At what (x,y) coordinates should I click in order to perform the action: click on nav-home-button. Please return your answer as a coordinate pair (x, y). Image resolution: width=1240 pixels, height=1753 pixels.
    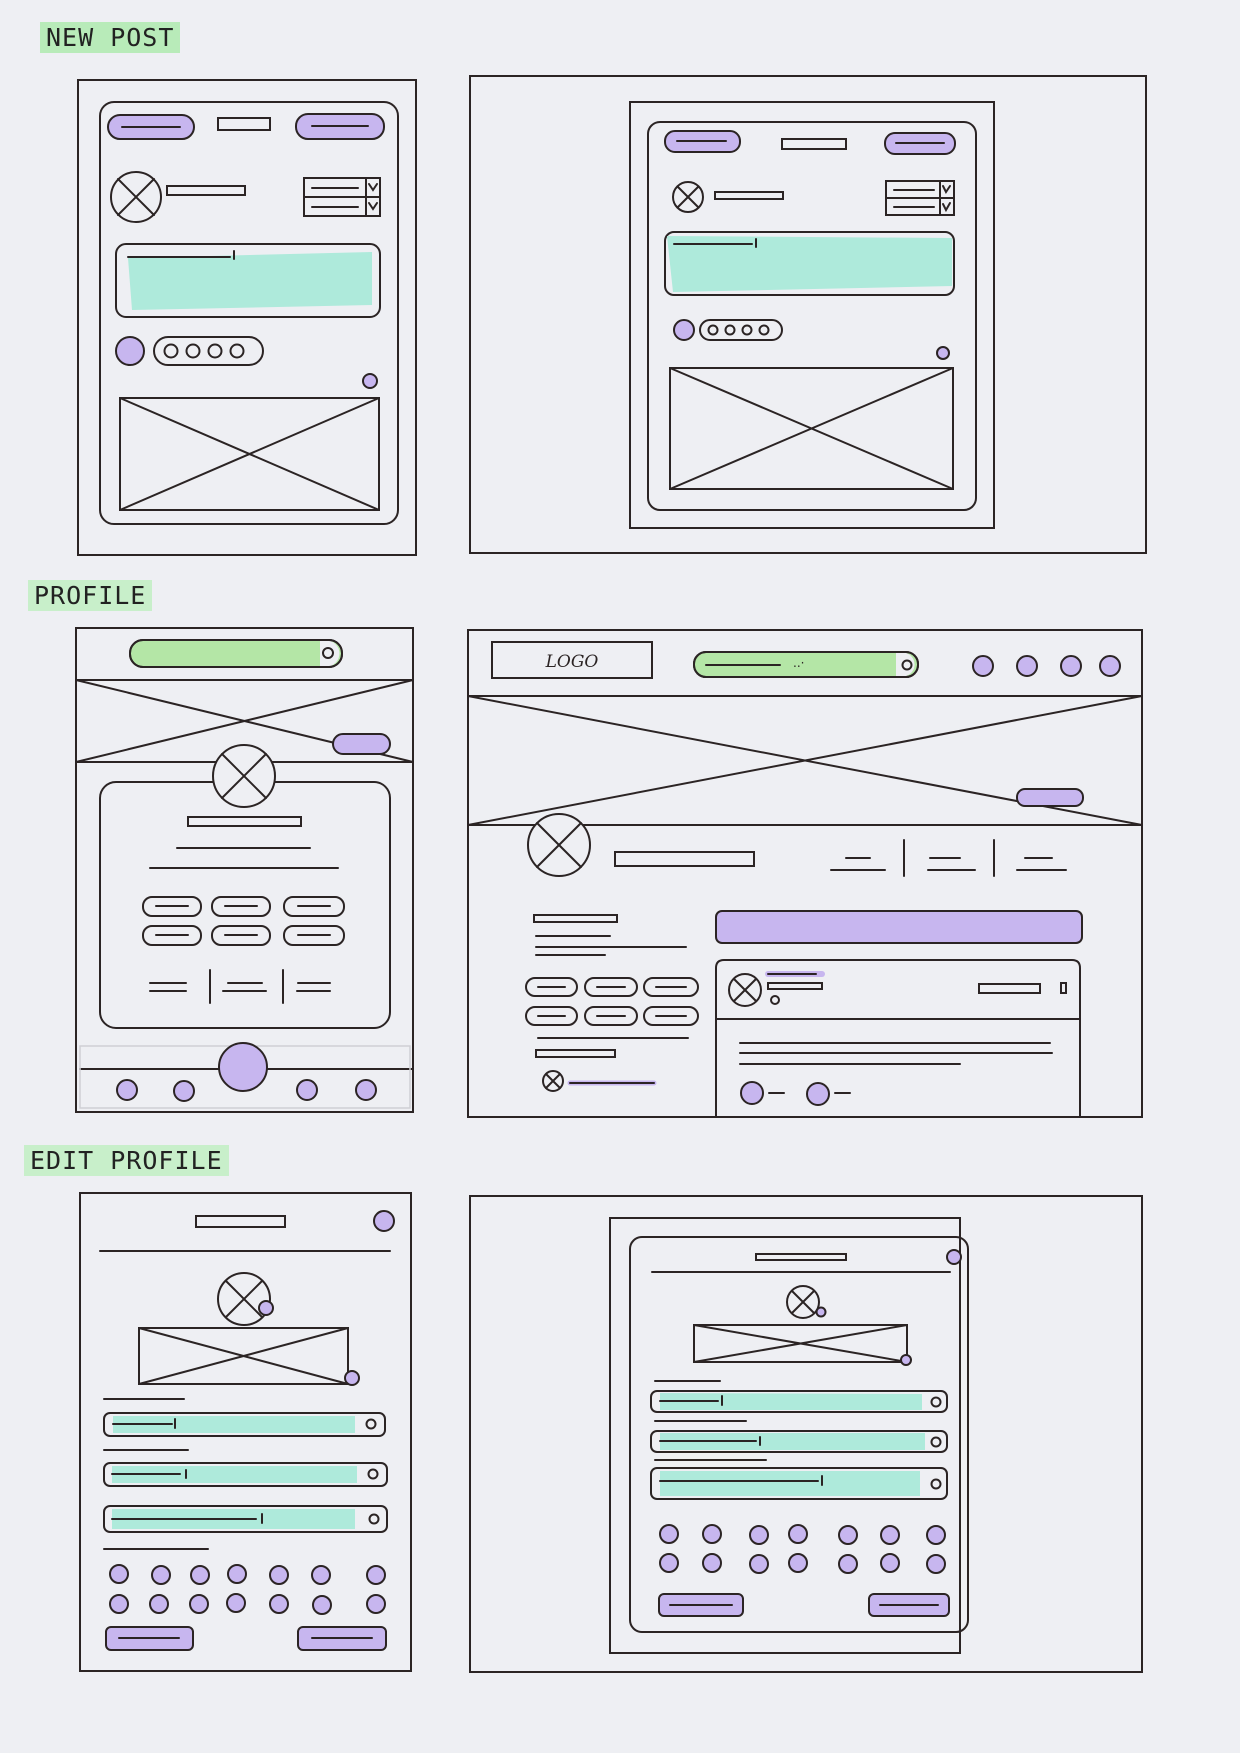
    Looking at the image, I should click on (127, 1090).